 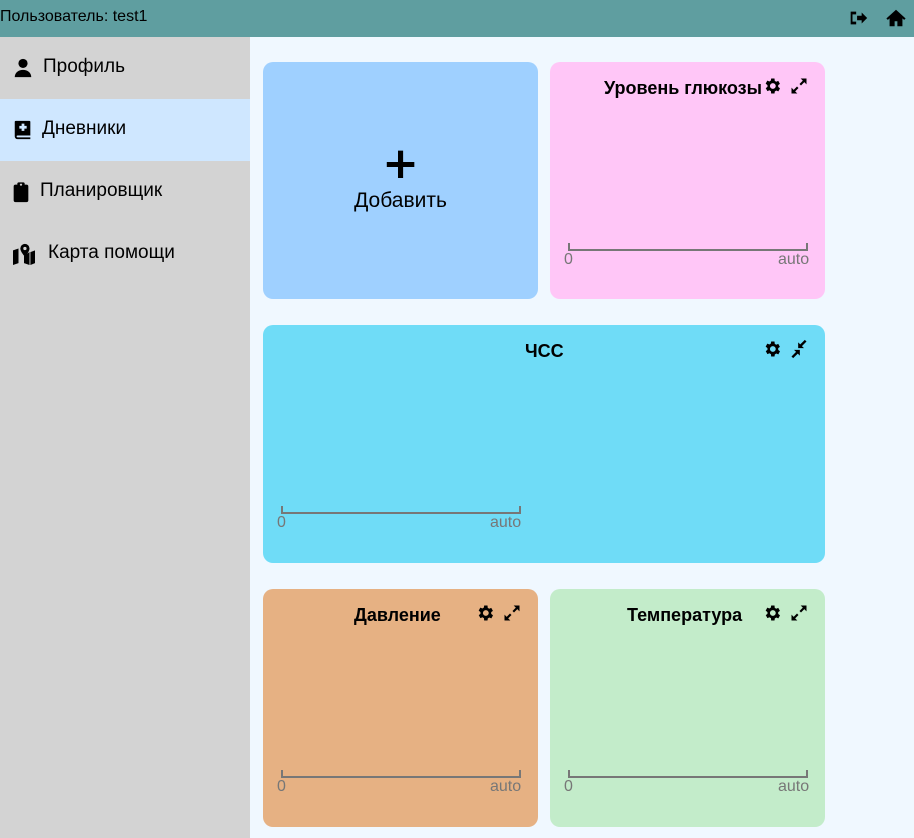 What do you see at coordinates (400, 163) in the screenshot?
I see `plus-icon: +` at bounding box center [400, 163].